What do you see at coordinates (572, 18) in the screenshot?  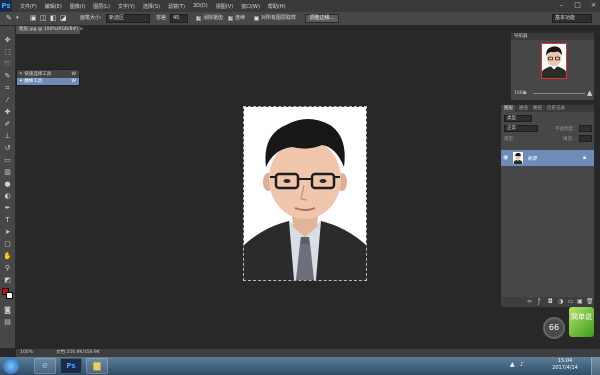 I see `workspace-select: 基本功能` at bounding box center [572, 18].